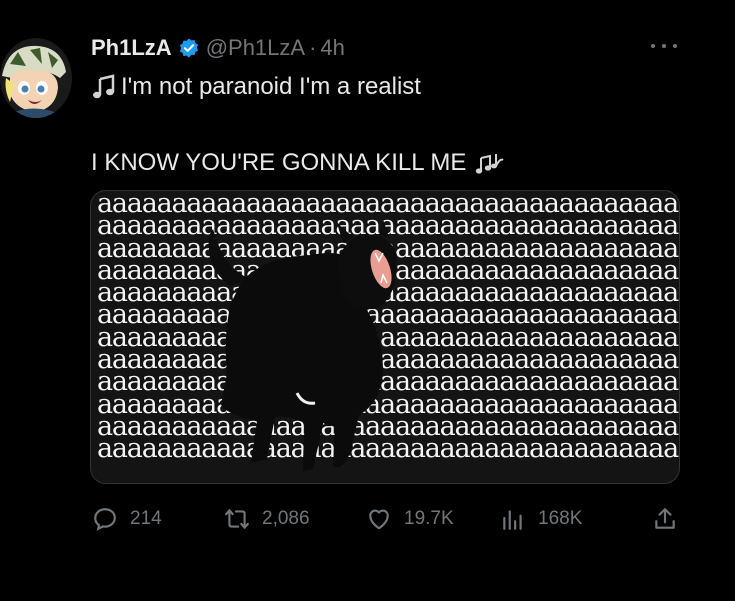 The image size is (735, 601). Describe the element at coordinates (105, 519) in the screenshot. I see `reply-icon` at that location.